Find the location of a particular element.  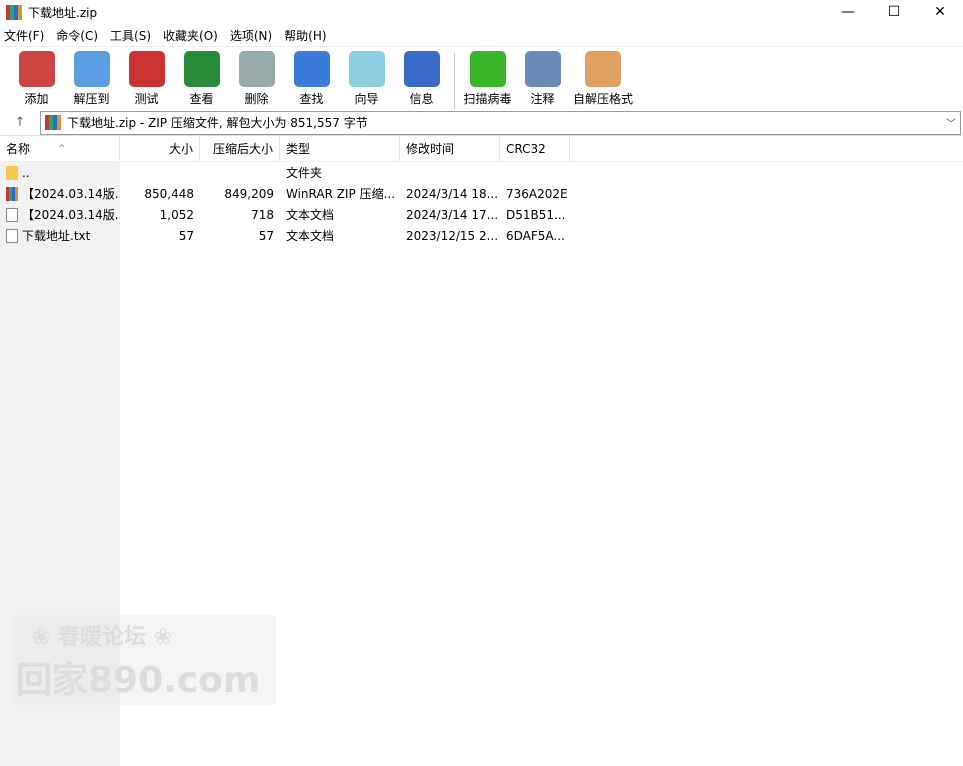

toolbar-button-label: 查看 is located at coordinates (201, 99).